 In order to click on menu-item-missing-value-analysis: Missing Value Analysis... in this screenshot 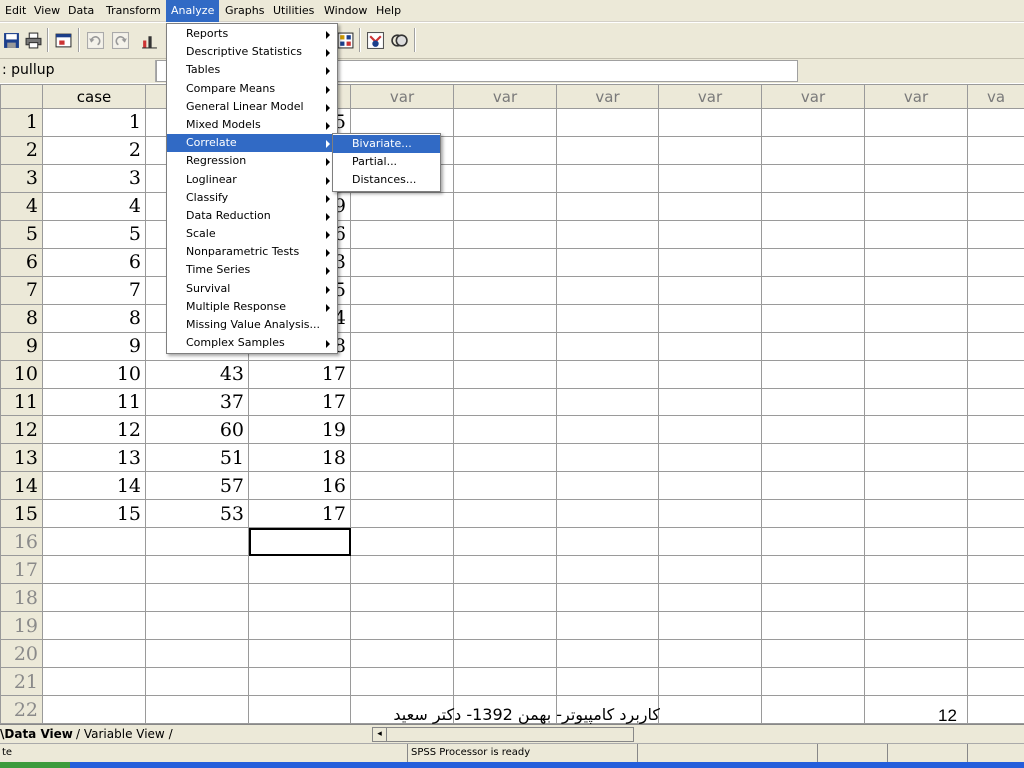, I will do `click(252, 325)`.